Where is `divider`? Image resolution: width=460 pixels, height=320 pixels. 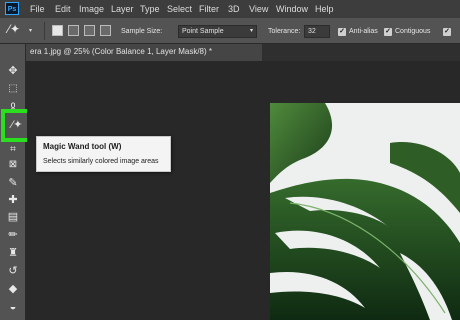 divider is located at coordinates (44, 31).